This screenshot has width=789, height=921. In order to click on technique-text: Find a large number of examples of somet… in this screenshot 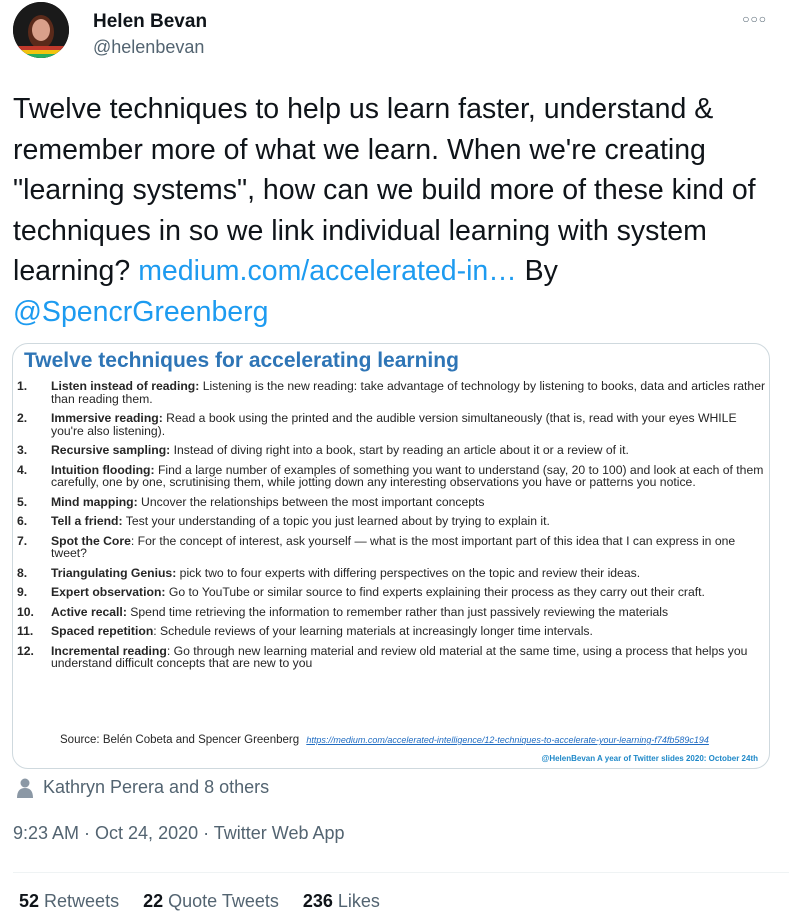, I will do `click(407, 475)`.